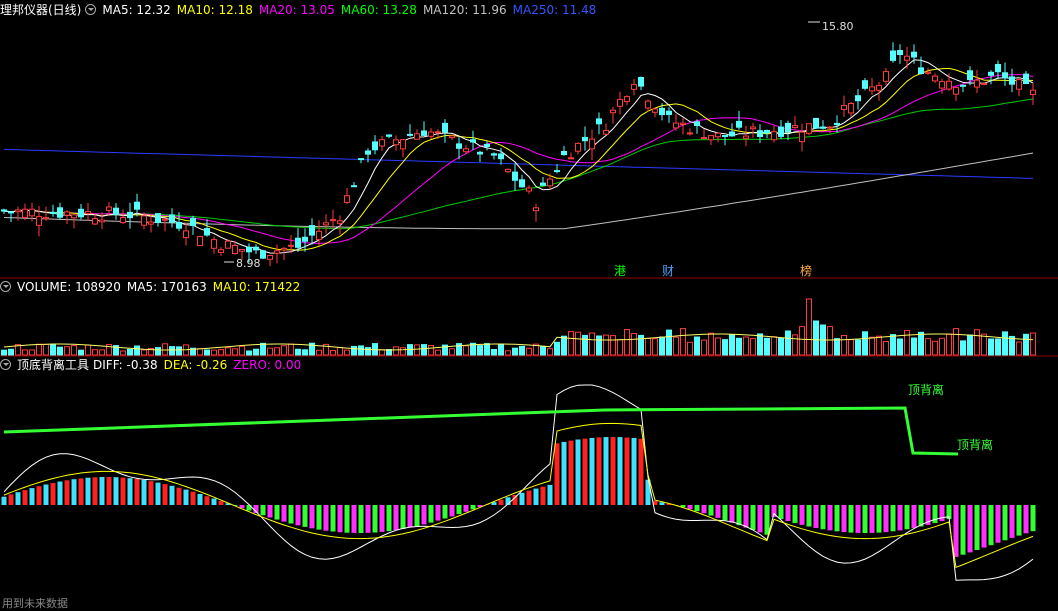 Image resolution: width=1058 pixels, height=611 pixels. Describe the element at coordinates (481, 431) in the screenshot. I see `divergence-line` at that location.